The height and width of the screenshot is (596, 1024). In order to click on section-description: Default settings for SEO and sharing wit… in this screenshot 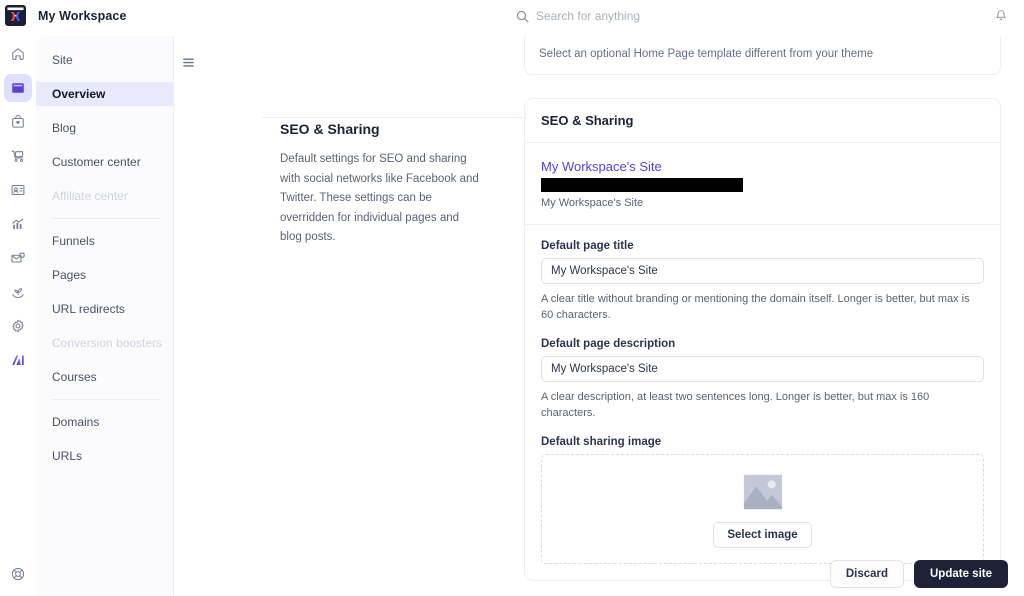, I will do `click(379, 198)`.